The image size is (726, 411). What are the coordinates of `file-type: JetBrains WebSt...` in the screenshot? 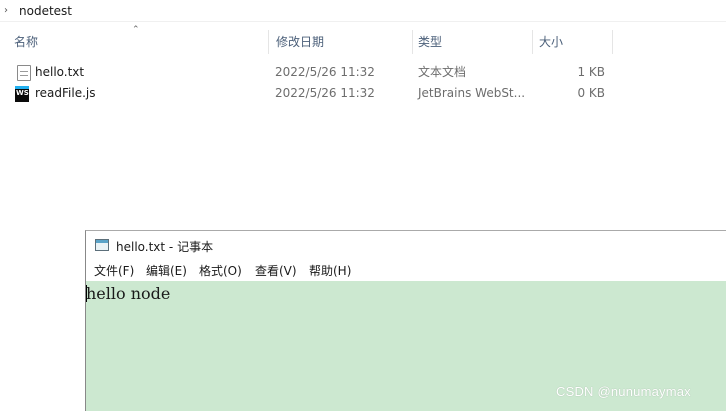 It's located at (472, 93).